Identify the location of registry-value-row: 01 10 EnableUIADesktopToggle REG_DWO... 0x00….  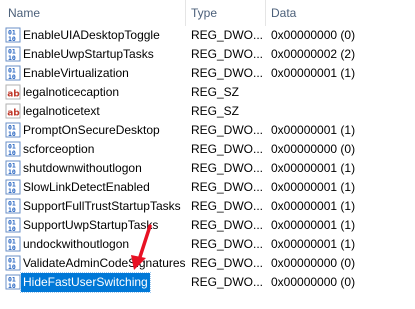
(207, 35).